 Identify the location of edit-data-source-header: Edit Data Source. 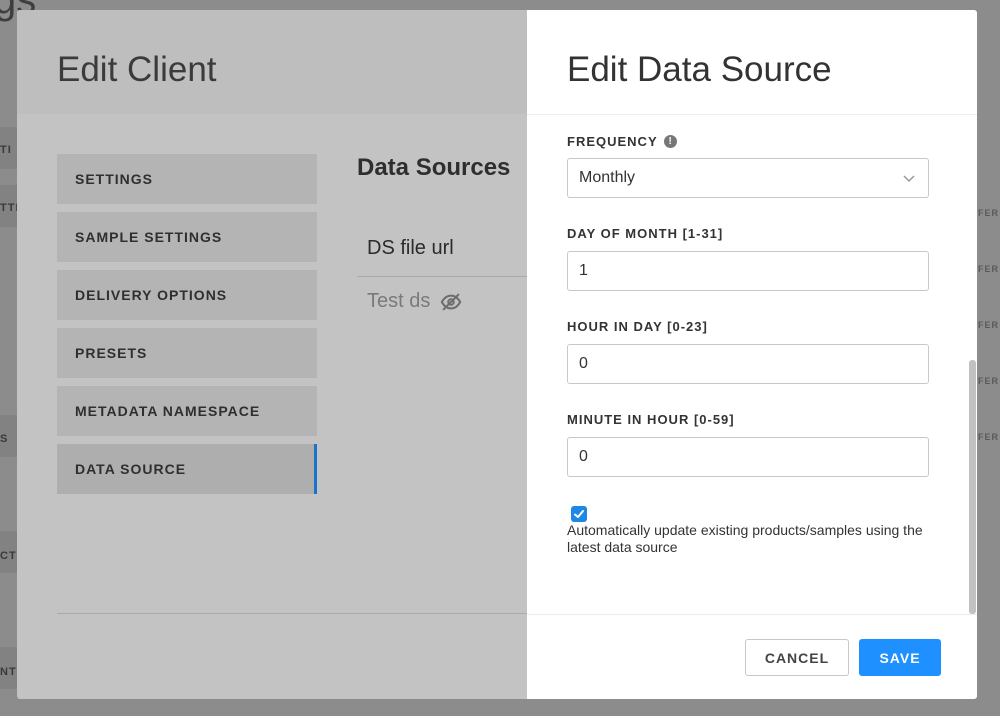
(752, 62).